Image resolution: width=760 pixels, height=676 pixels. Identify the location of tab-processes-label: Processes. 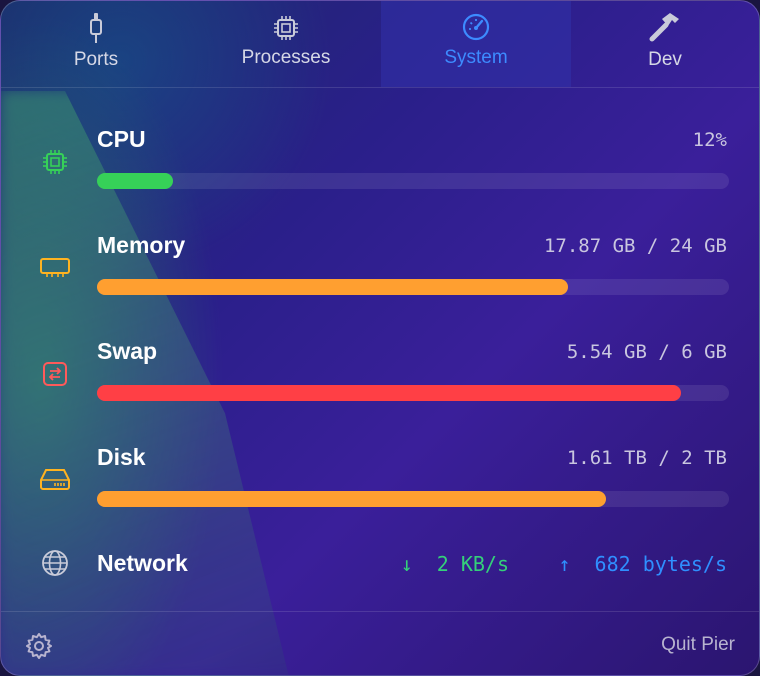
(286, 57).